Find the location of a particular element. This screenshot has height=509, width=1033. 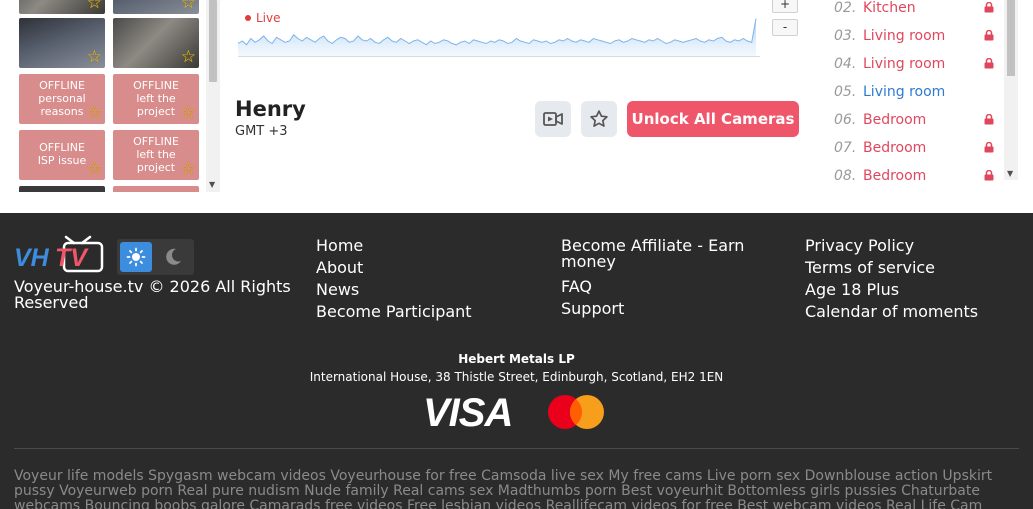

room-item: 04. Living room is located at coordinates (916, 70).